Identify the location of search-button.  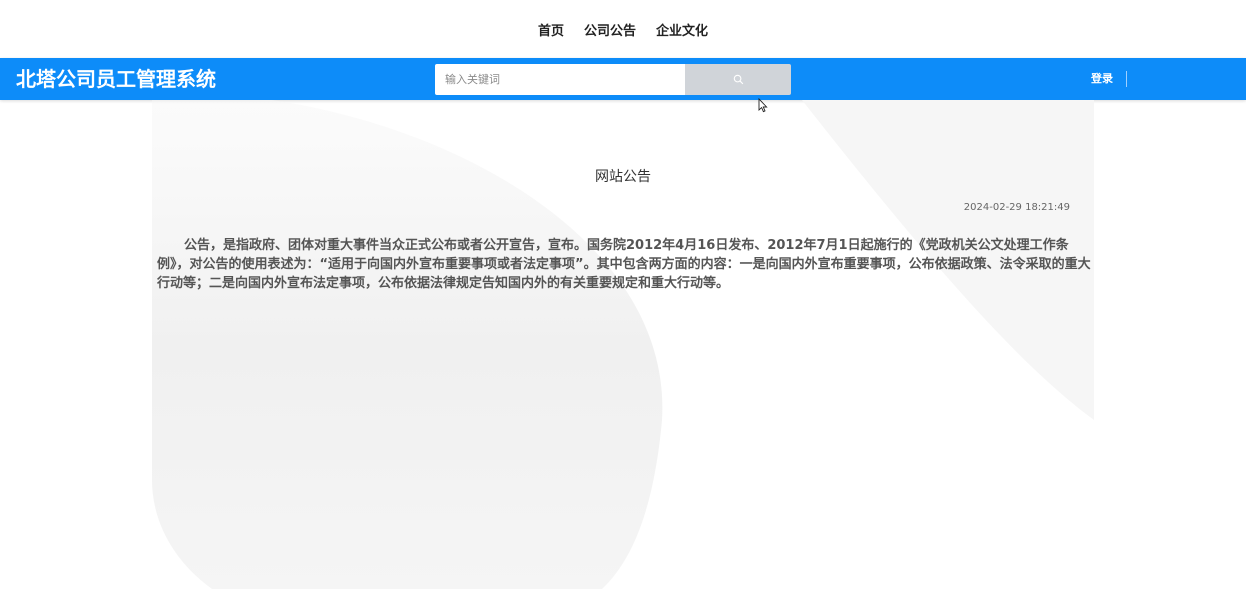
(738, 79).